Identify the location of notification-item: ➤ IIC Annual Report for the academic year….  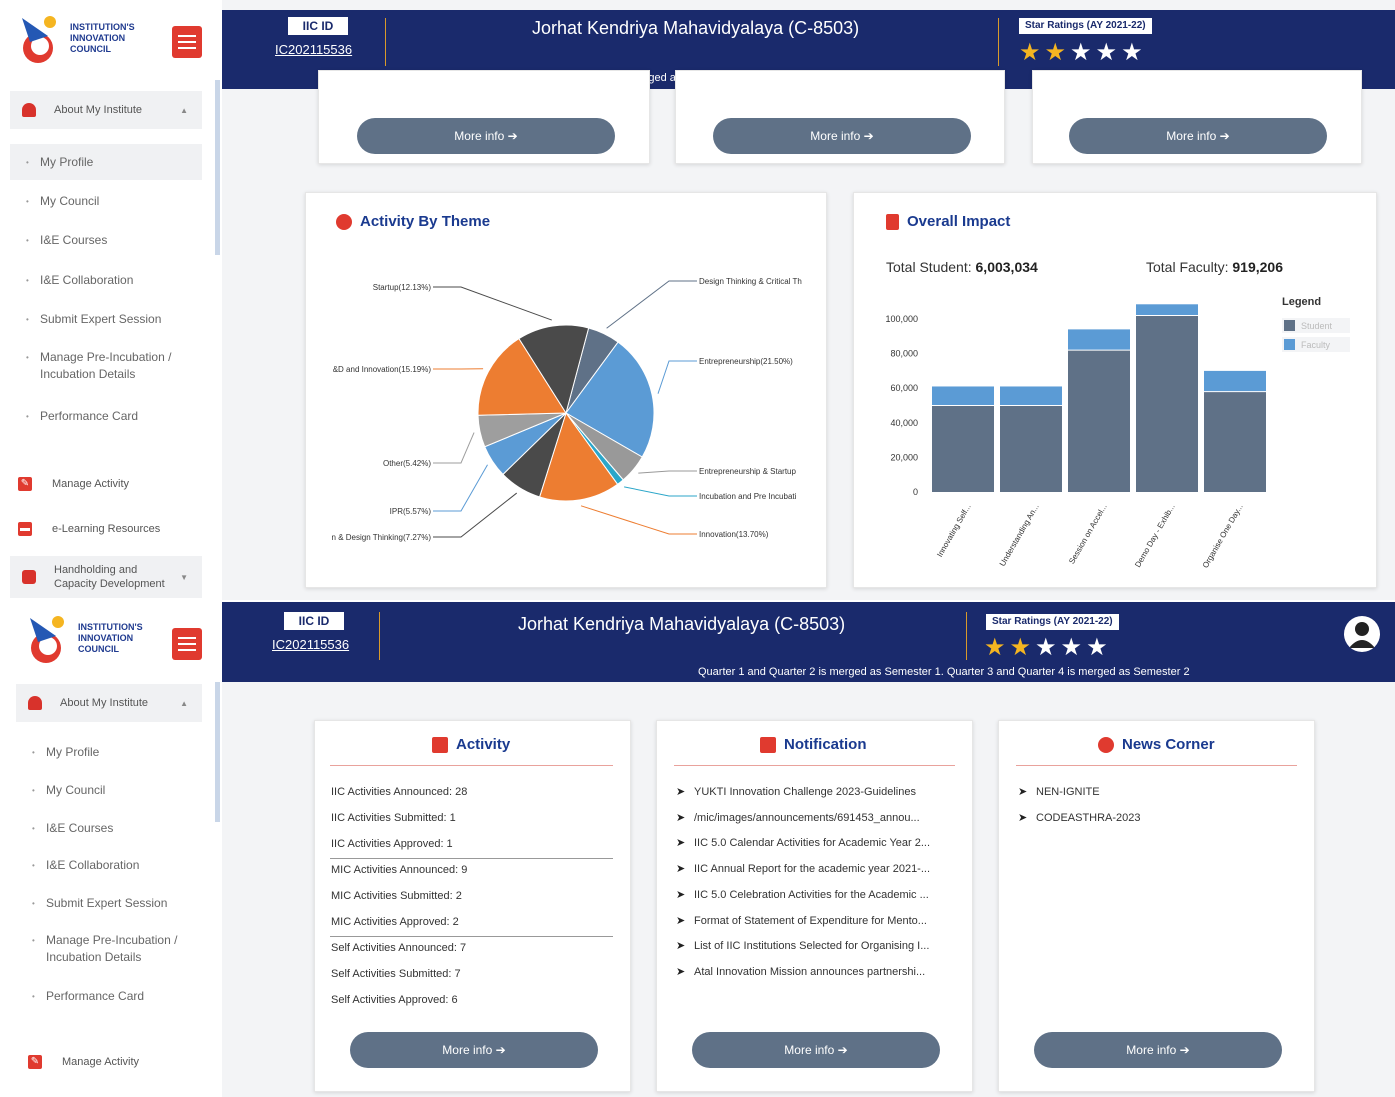
(816, 868).